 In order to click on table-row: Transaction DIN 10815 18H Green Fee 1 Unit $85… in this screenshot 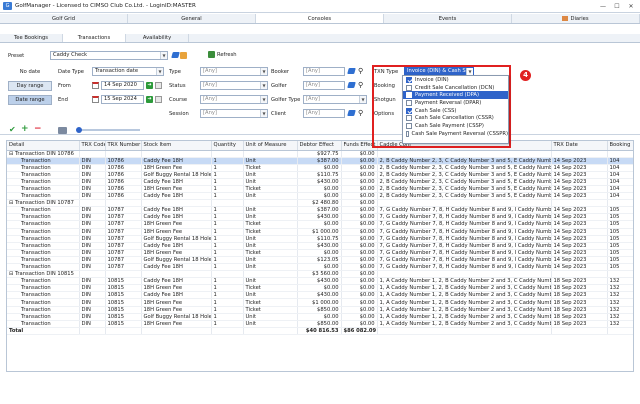, I will do `click(320, 324)`.